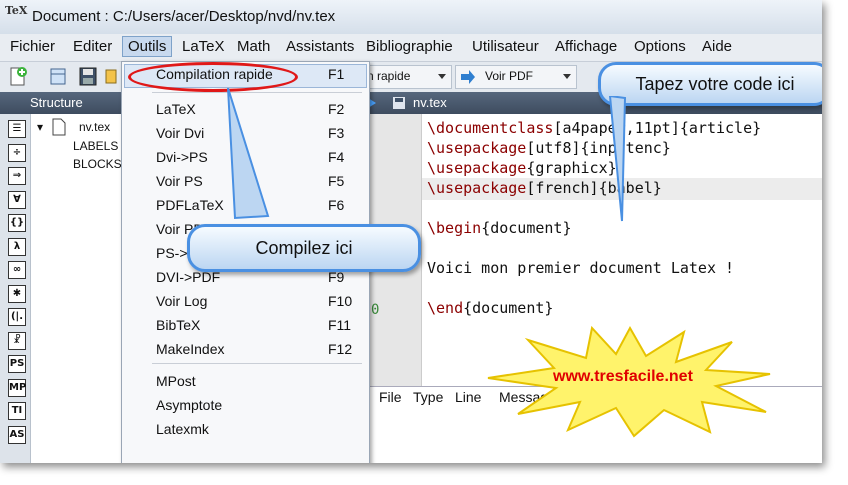  What do you see at coordinates (97, 164) in the screenshot?
I see `tree-item-blocks: BLOCKS` at bounding box center [97, 164].